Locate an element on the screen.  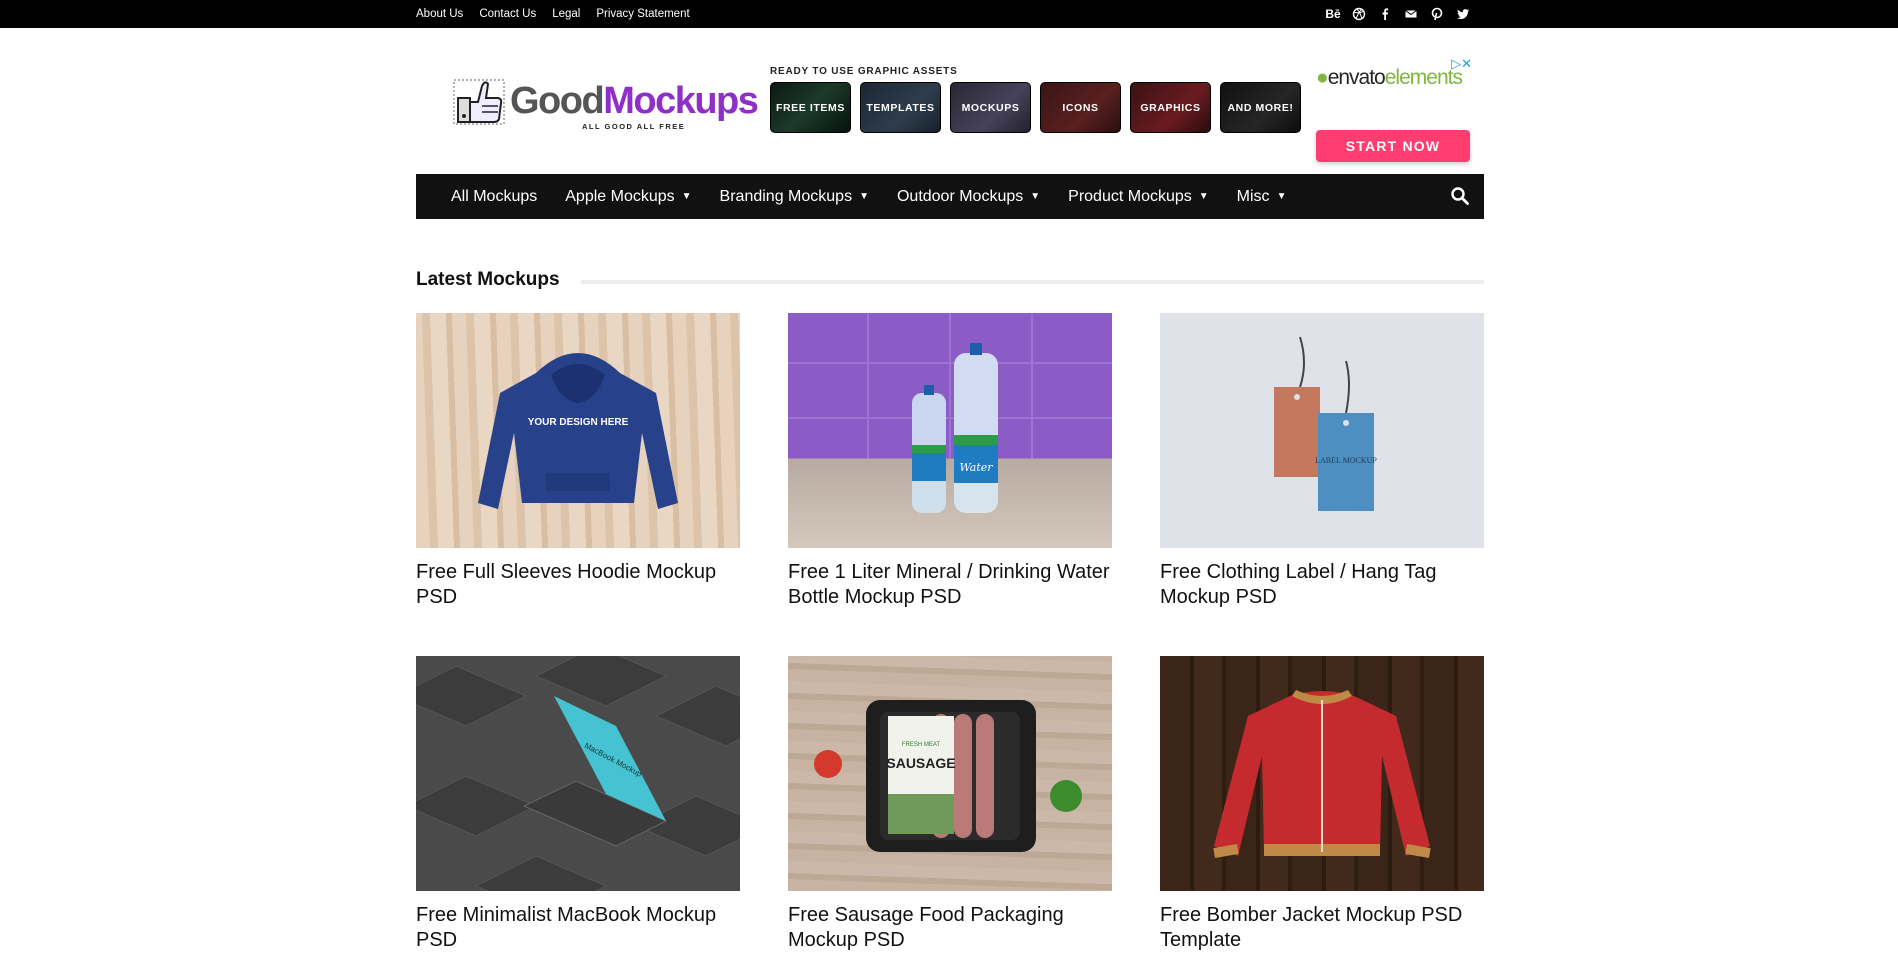
card-thumbnail: FRESH MEAT SAUSAGE is located at coordinates (950, 773).